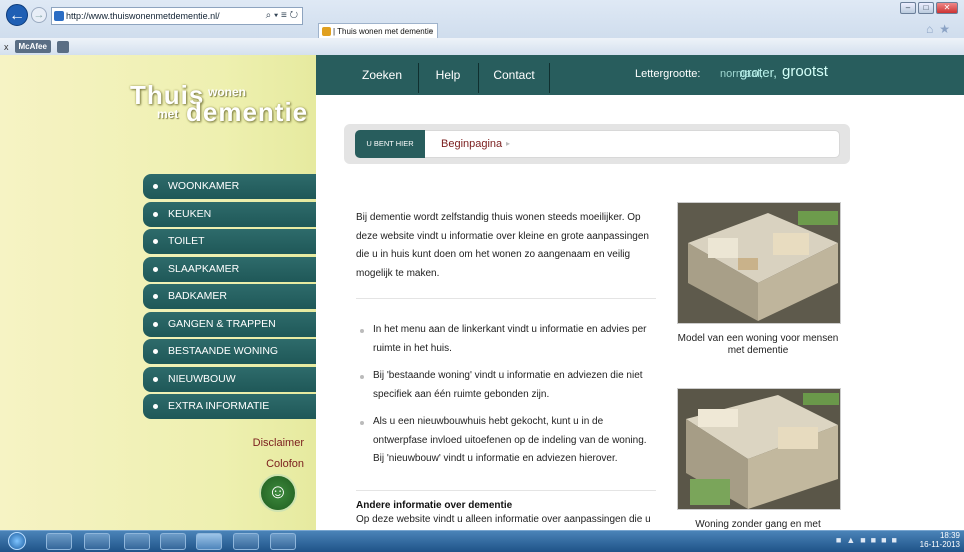 This screenshot has width=964, height=552. I want to click on window-controls: – □ ✕, so click(929, 9).